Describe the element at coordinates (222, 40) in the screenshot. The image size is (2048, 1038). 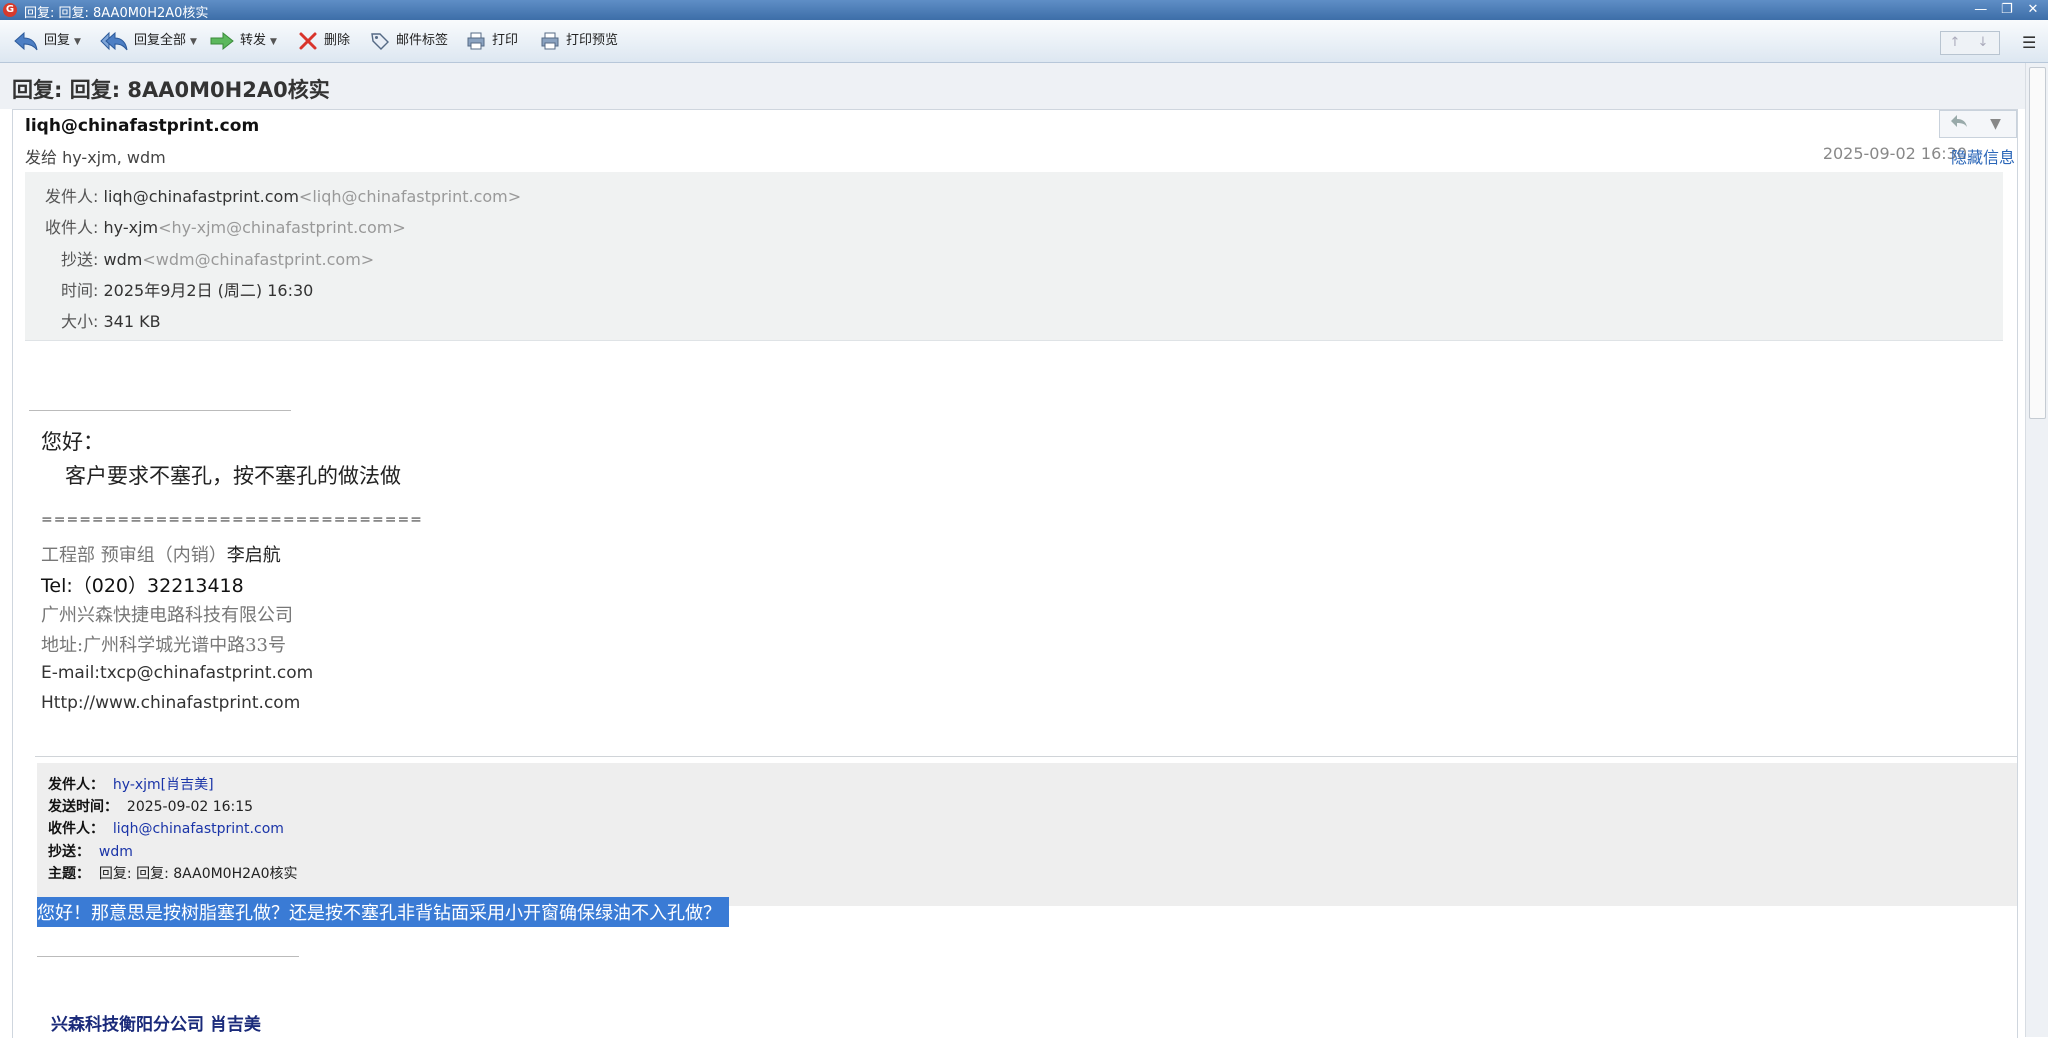
I see `forward-arrow-icon` at that location.